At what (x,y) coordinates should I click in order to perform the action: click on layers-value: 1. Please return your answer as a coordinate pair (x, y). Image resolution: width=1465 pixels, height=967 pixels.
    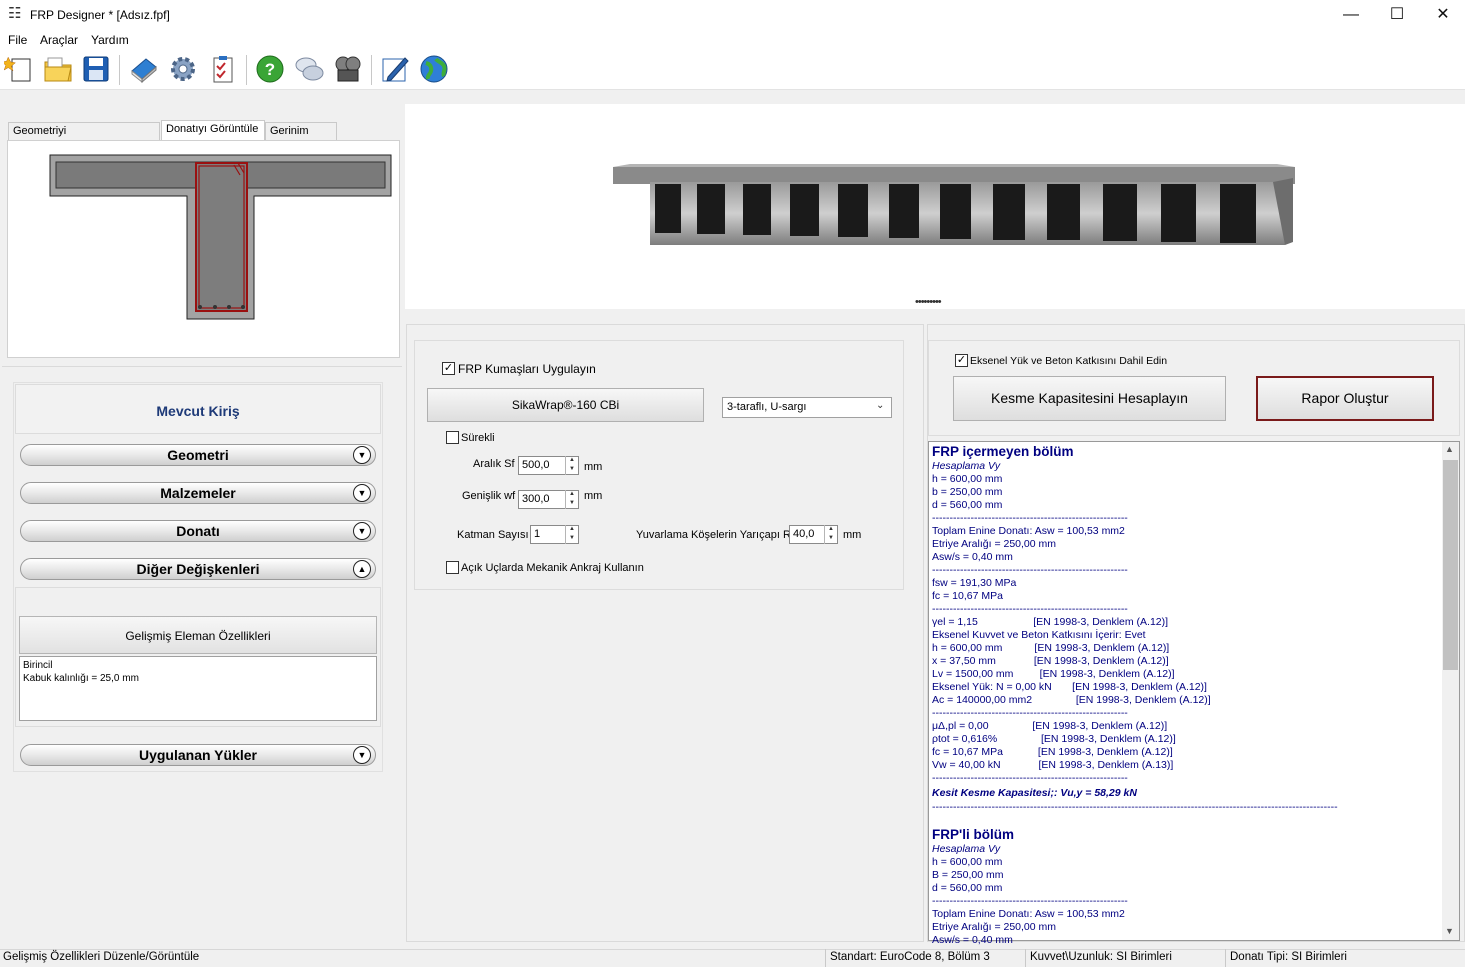
    Looking at the image, I should click on (537, 534).